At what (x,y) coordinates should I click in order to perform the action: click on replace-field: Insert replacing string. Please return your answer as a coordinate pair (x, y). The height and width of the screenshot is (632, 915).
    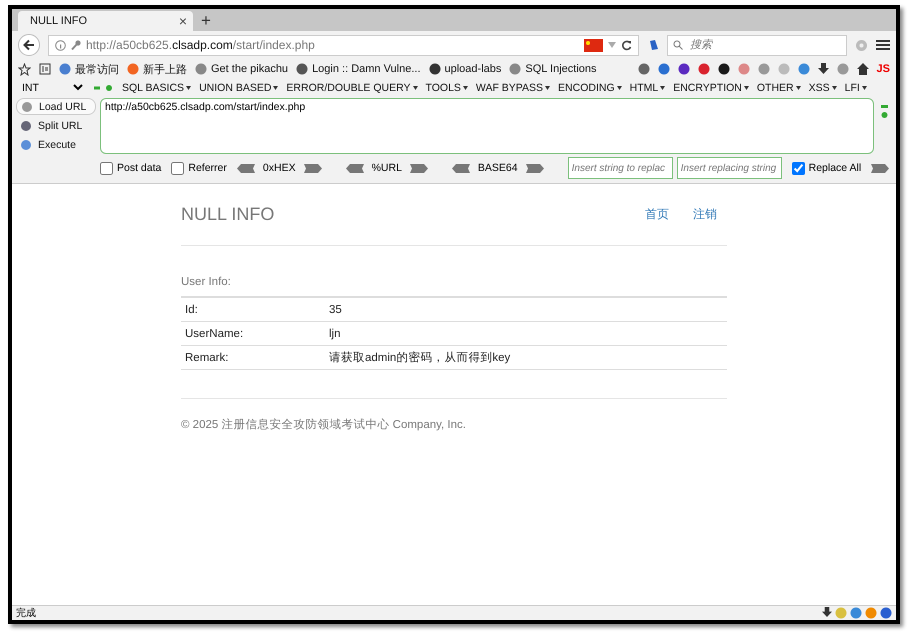
    Looking at the image, I should click on (729, 168).